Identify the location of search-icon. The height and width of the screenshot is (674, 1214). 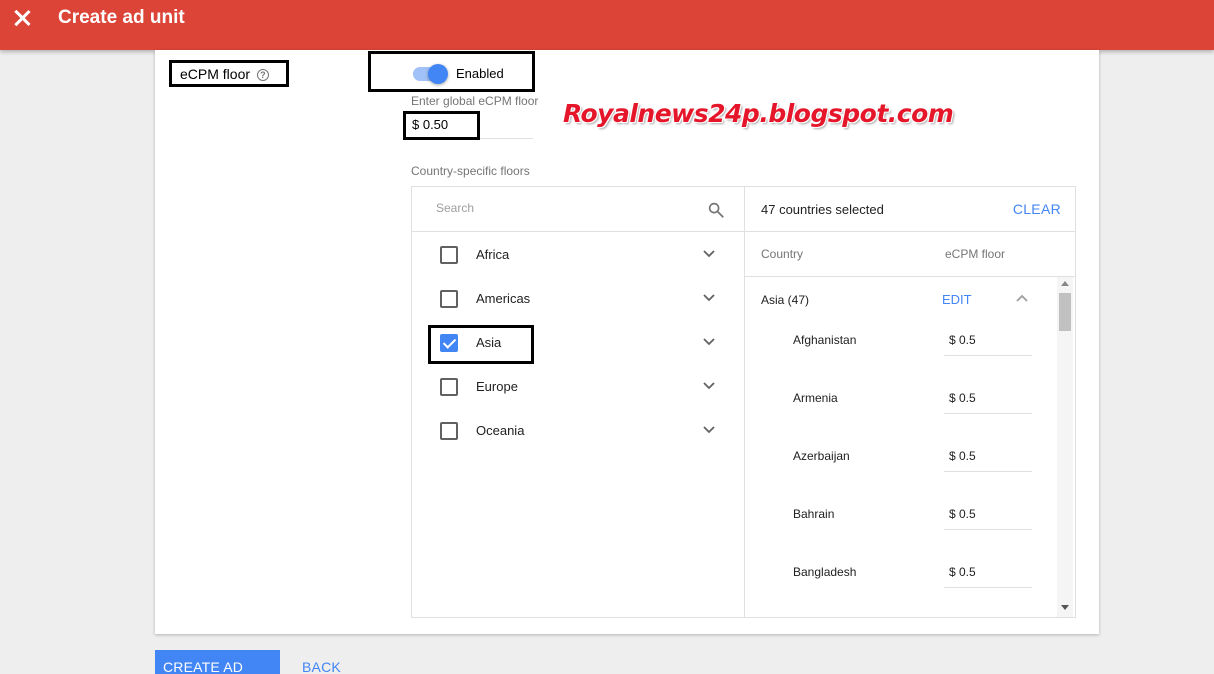
(716, 210).